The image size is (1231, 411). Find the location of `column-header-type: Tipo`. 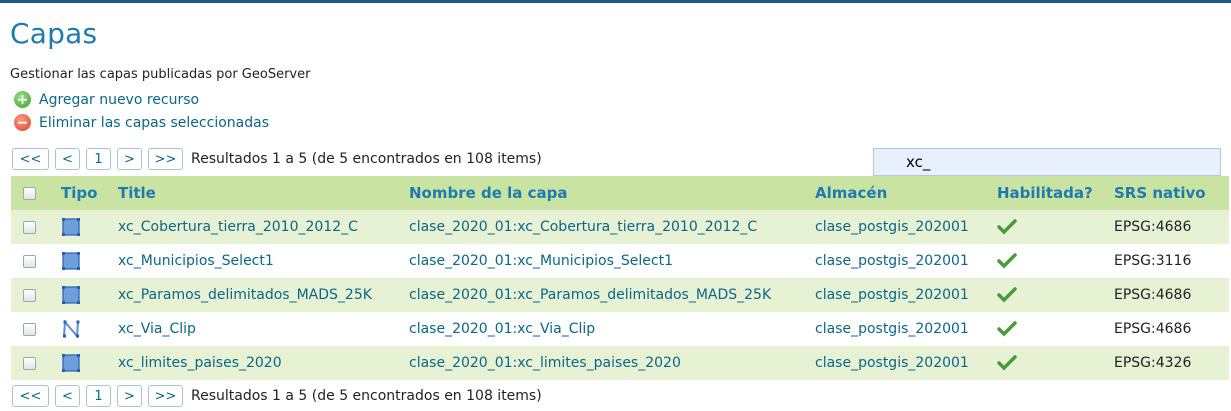

column-header-type: Tipo is located at coordinates (82, 193).